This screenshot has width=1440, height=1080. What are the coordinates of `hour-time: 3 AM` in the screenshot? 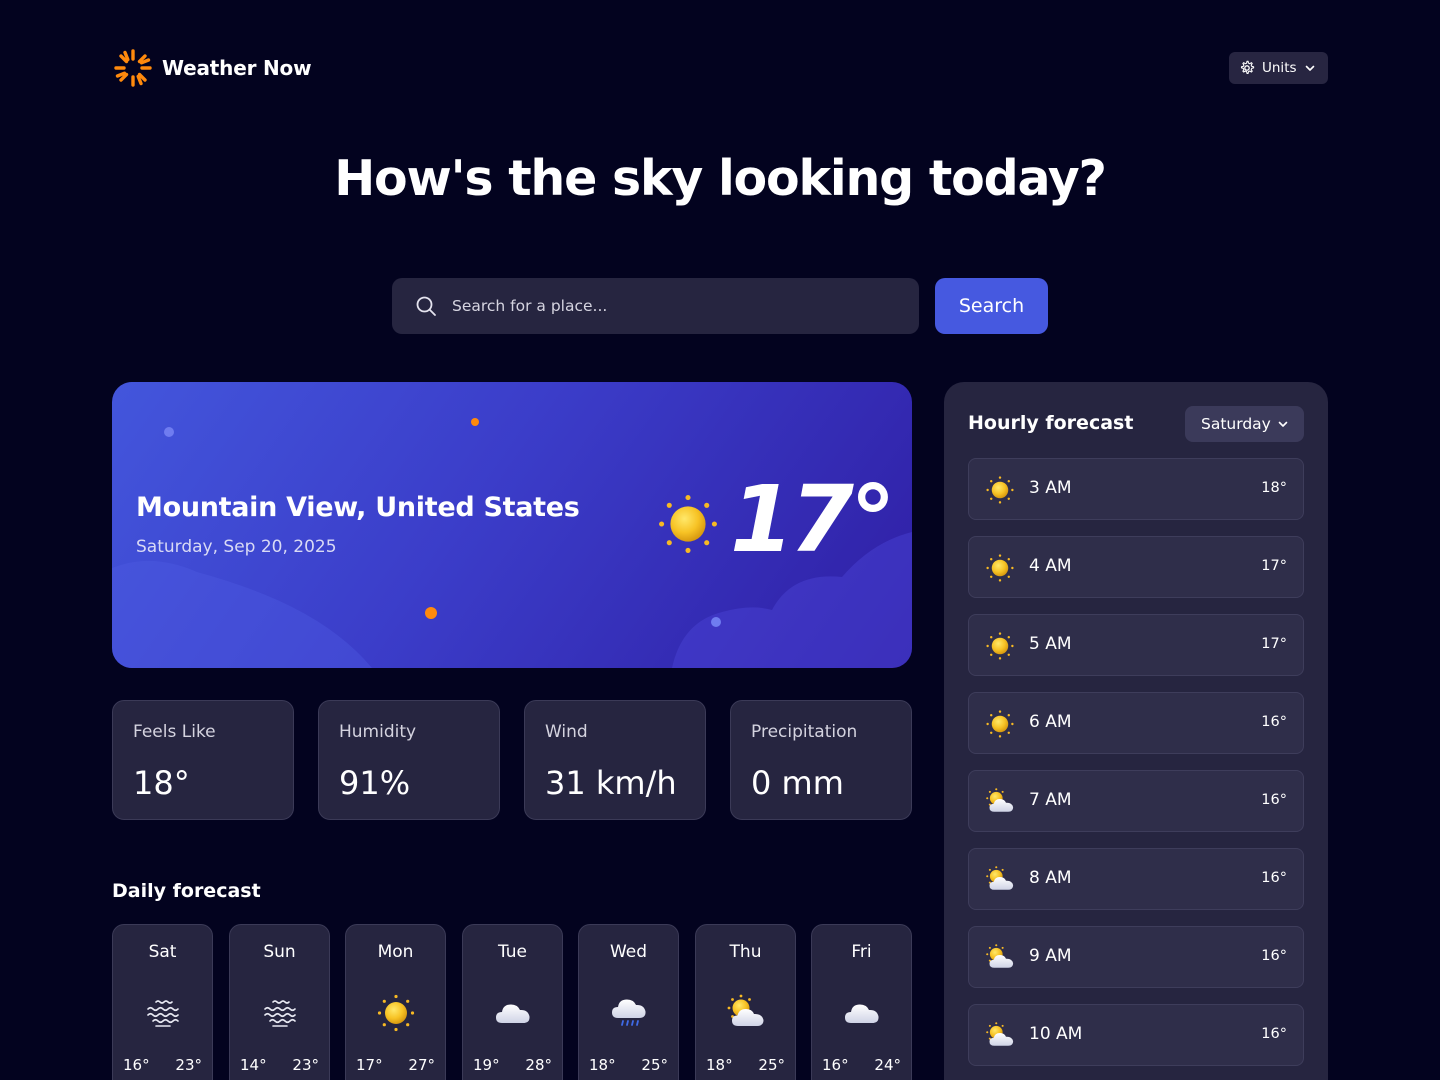 It's located at (1050, 488).